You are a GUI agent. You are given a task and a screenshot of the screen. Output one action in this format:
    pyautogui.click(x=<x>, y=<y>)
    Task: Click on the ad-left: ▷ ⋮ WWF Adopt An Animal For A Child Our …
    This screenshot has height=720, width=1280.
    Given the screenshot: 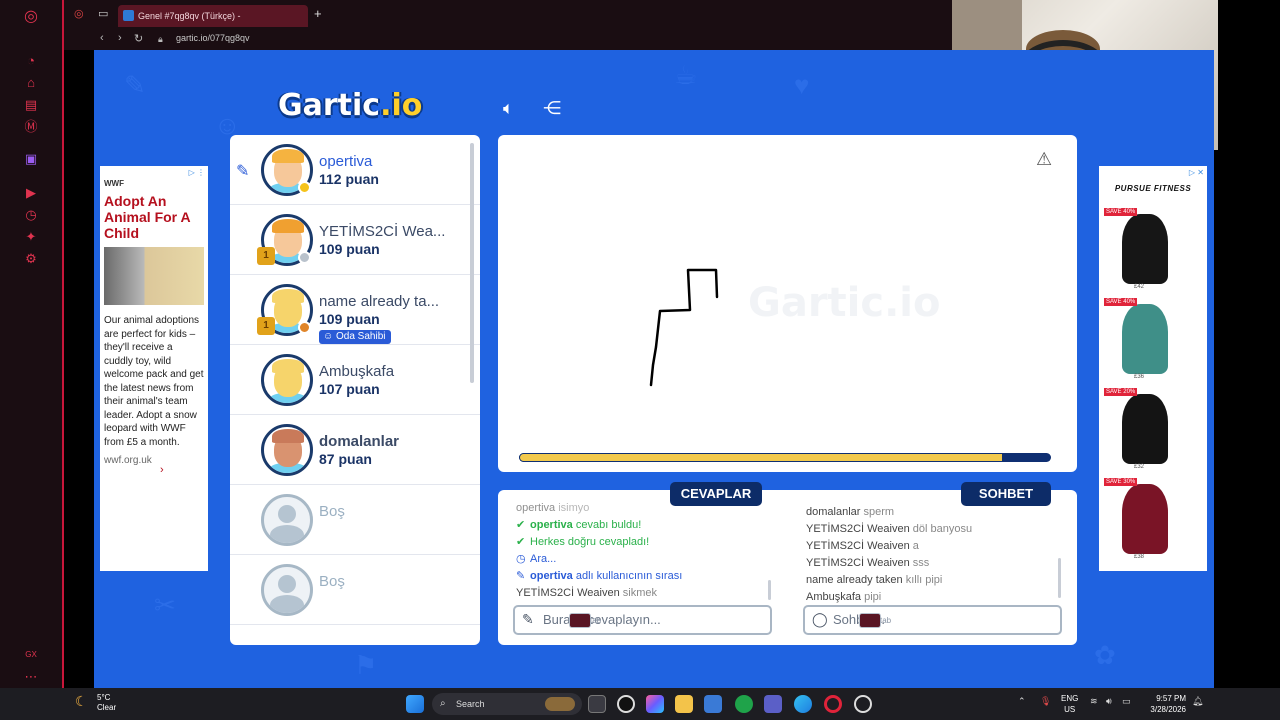 What is the action you would take?
    pyautogui.click(x=154, y=368)
    